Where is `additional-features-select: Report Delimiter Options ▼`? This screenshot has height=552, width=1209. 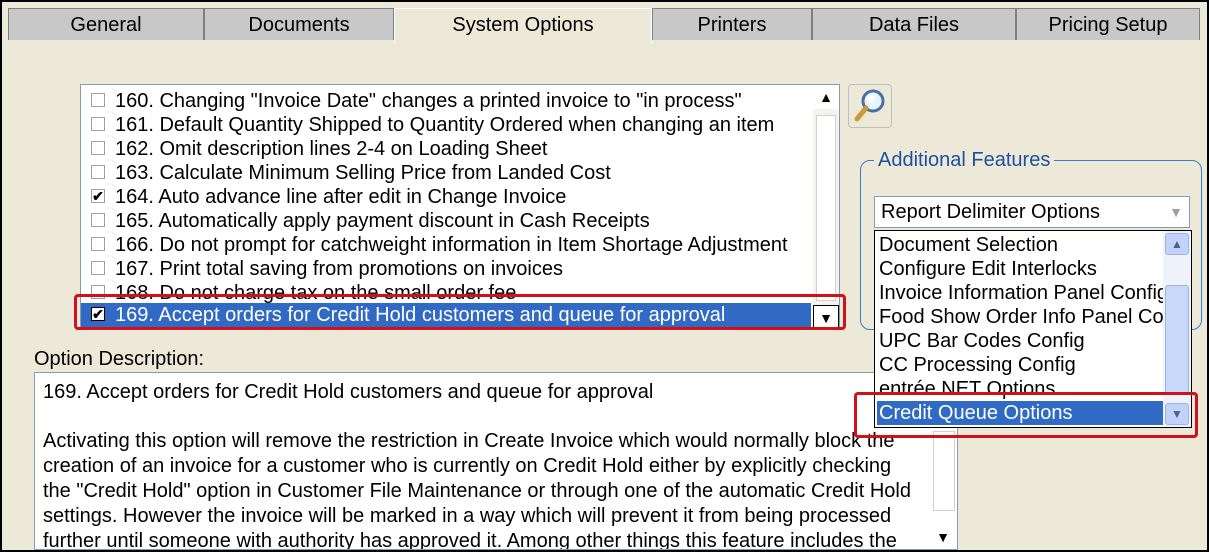
additional-features-select: Report Delimiter Options ▼ is located at coordinates (1032, 212).